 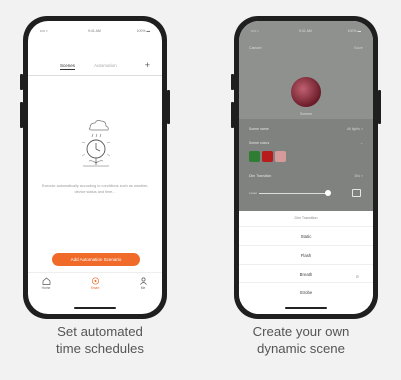 What do you see at coordinates (306, 235) in the screenshot?
I see `option-static: Static` at bounding box center [306, 235].